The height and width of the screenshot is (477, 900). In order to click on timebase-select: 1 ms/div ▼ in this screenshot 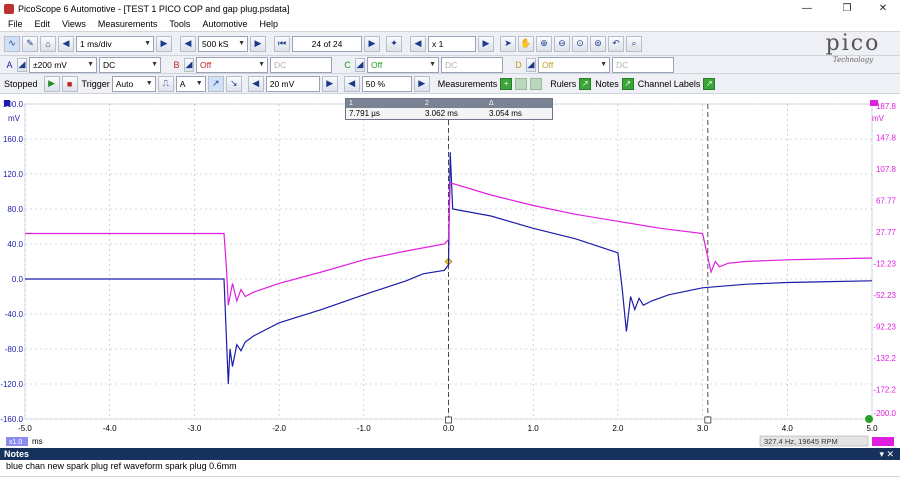, I will do `click(115, 43)`.